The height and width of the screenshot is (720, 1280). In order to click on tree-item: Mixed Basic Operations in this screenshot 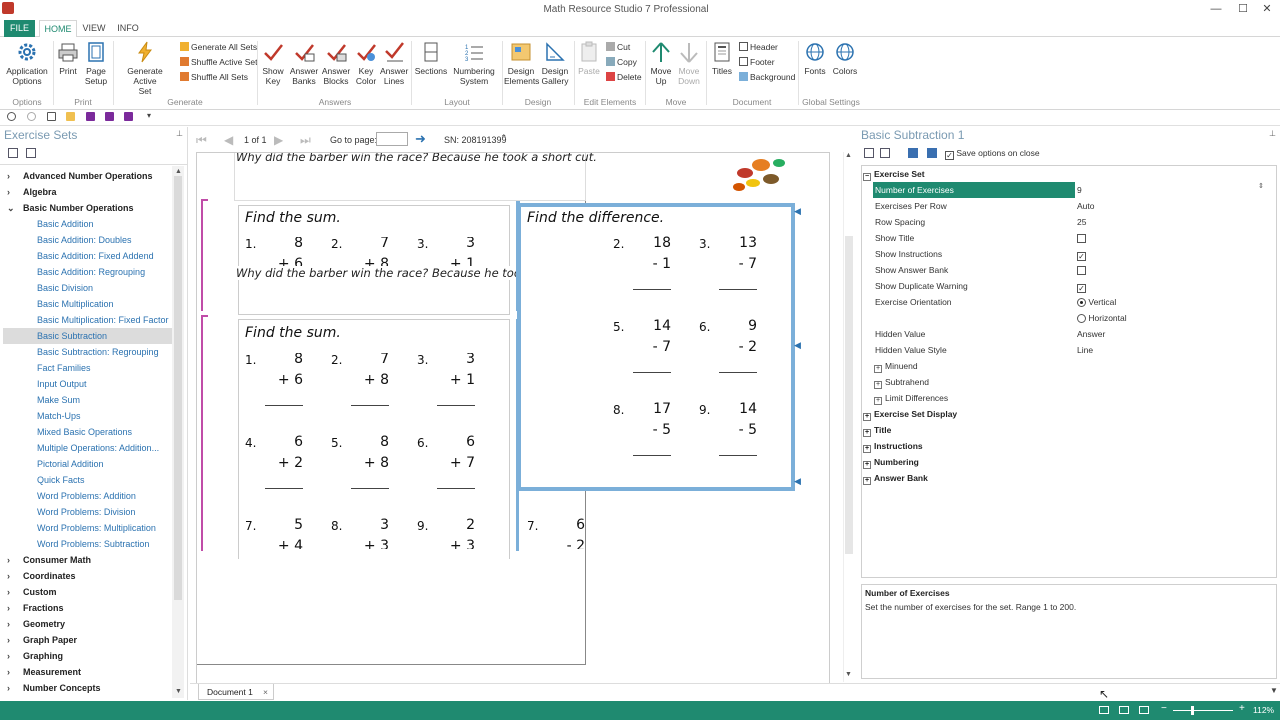, I will do `click(88, 432)`.